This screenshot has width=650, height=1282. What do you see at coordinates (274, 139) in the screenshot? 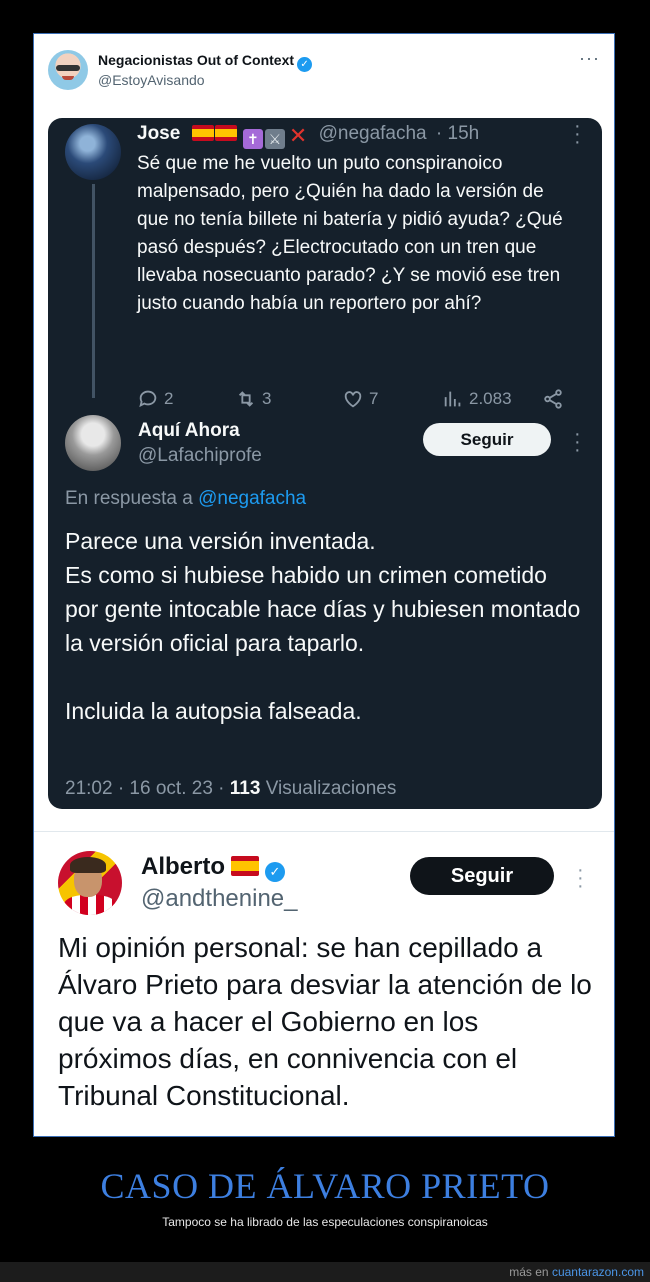
I see `crossed-swords-icon: ⚔` at bounding box center [274, 139].